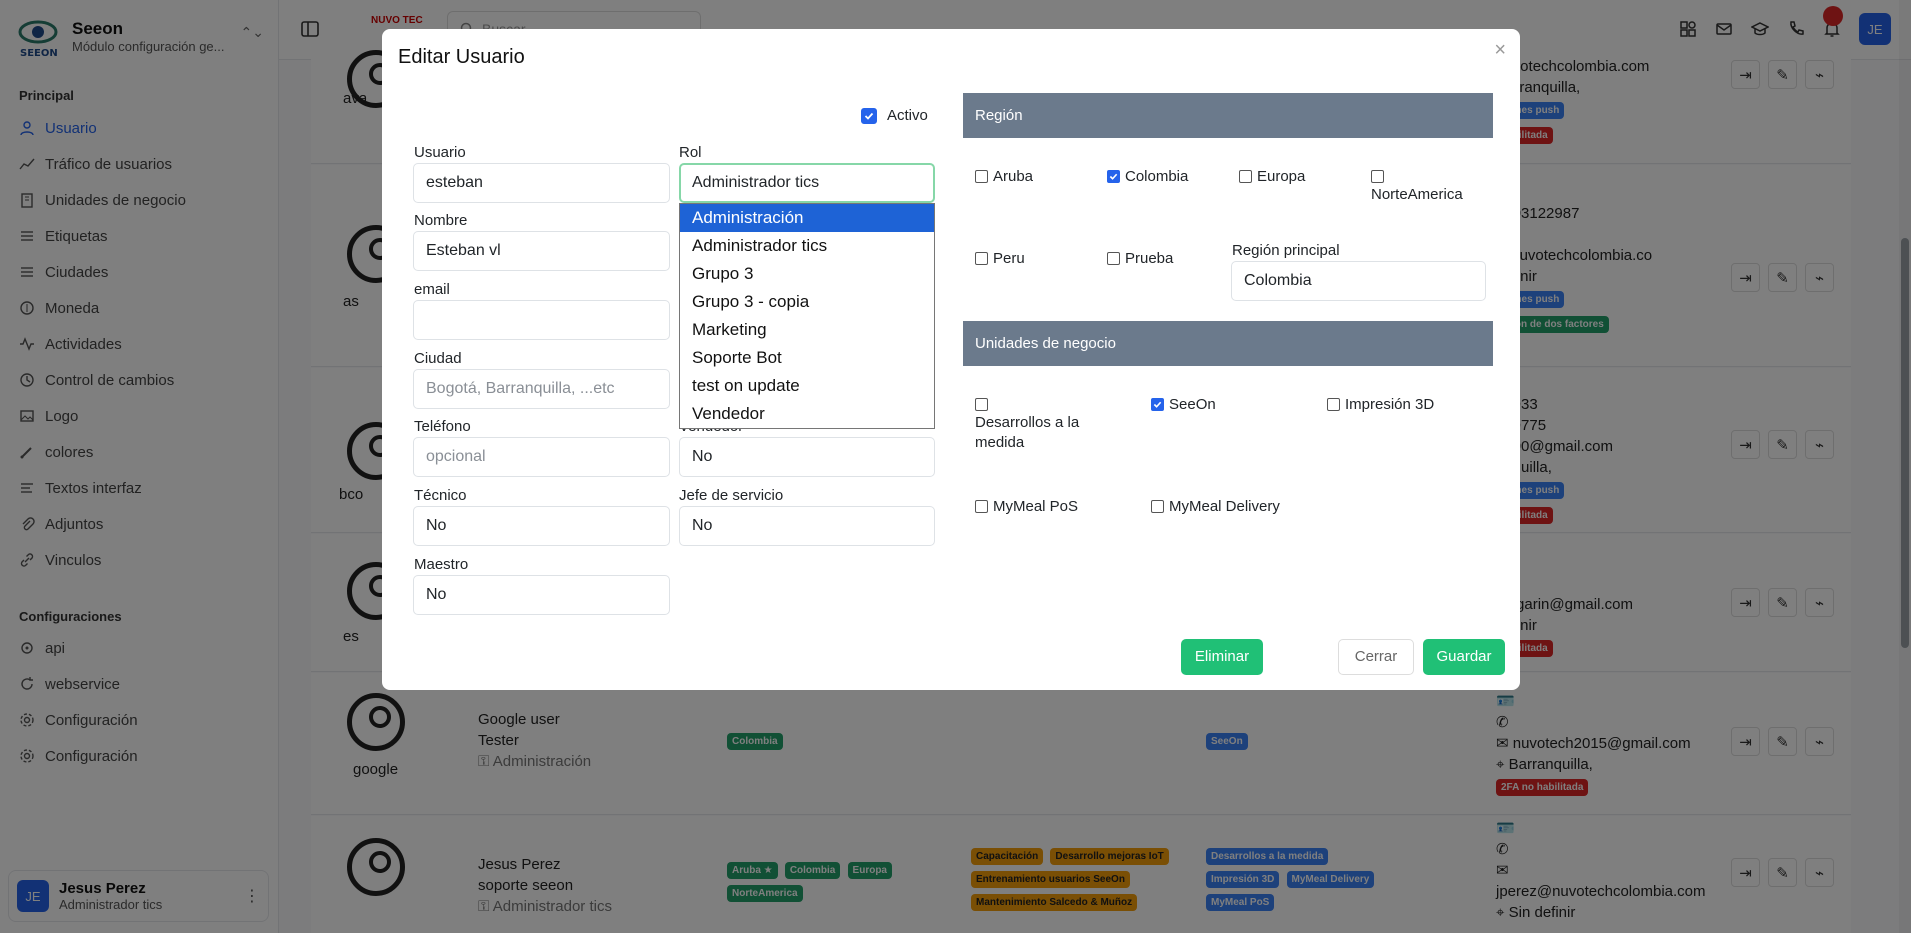 Image resolution: width=1911 pixels, height=933 pixels. What do you see at coordinates (1390, 404) in the screenshot?
I see `checkbox-label: Impresión 3D` at bounding box center [1390, 404].